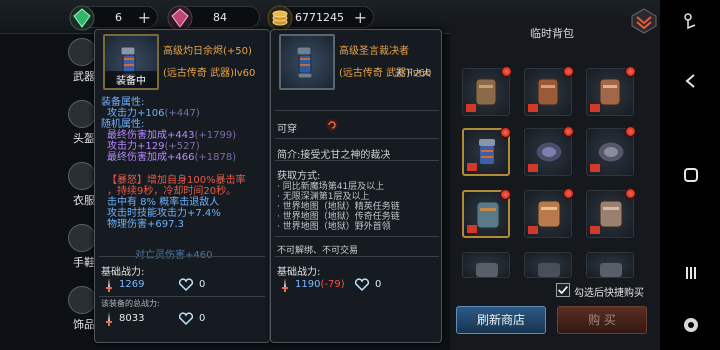  Describe the element at coordinates (118, 17) in the screenshot. I see `gem-count: 6` at that location.